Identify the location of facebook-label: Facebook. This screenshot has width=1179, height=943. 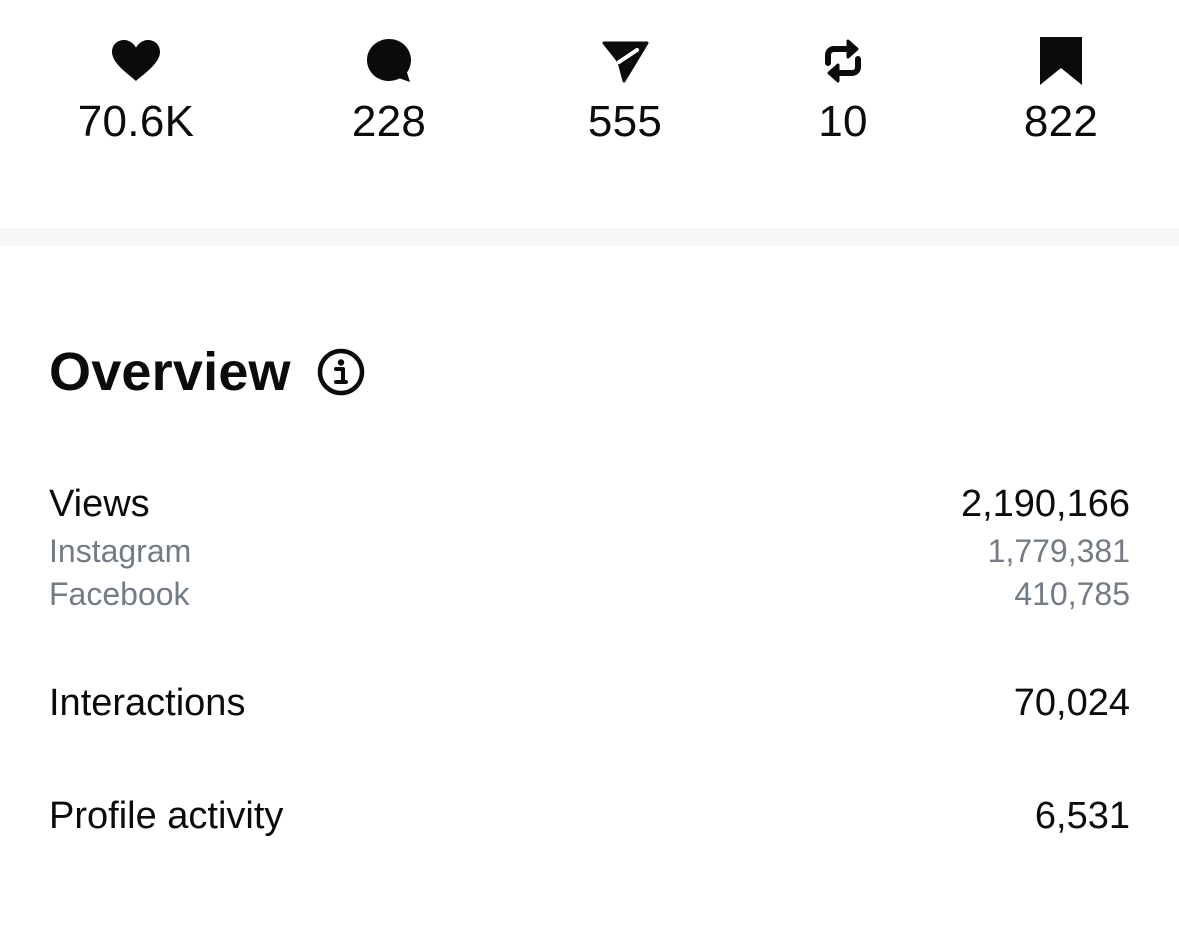
(119, 594).